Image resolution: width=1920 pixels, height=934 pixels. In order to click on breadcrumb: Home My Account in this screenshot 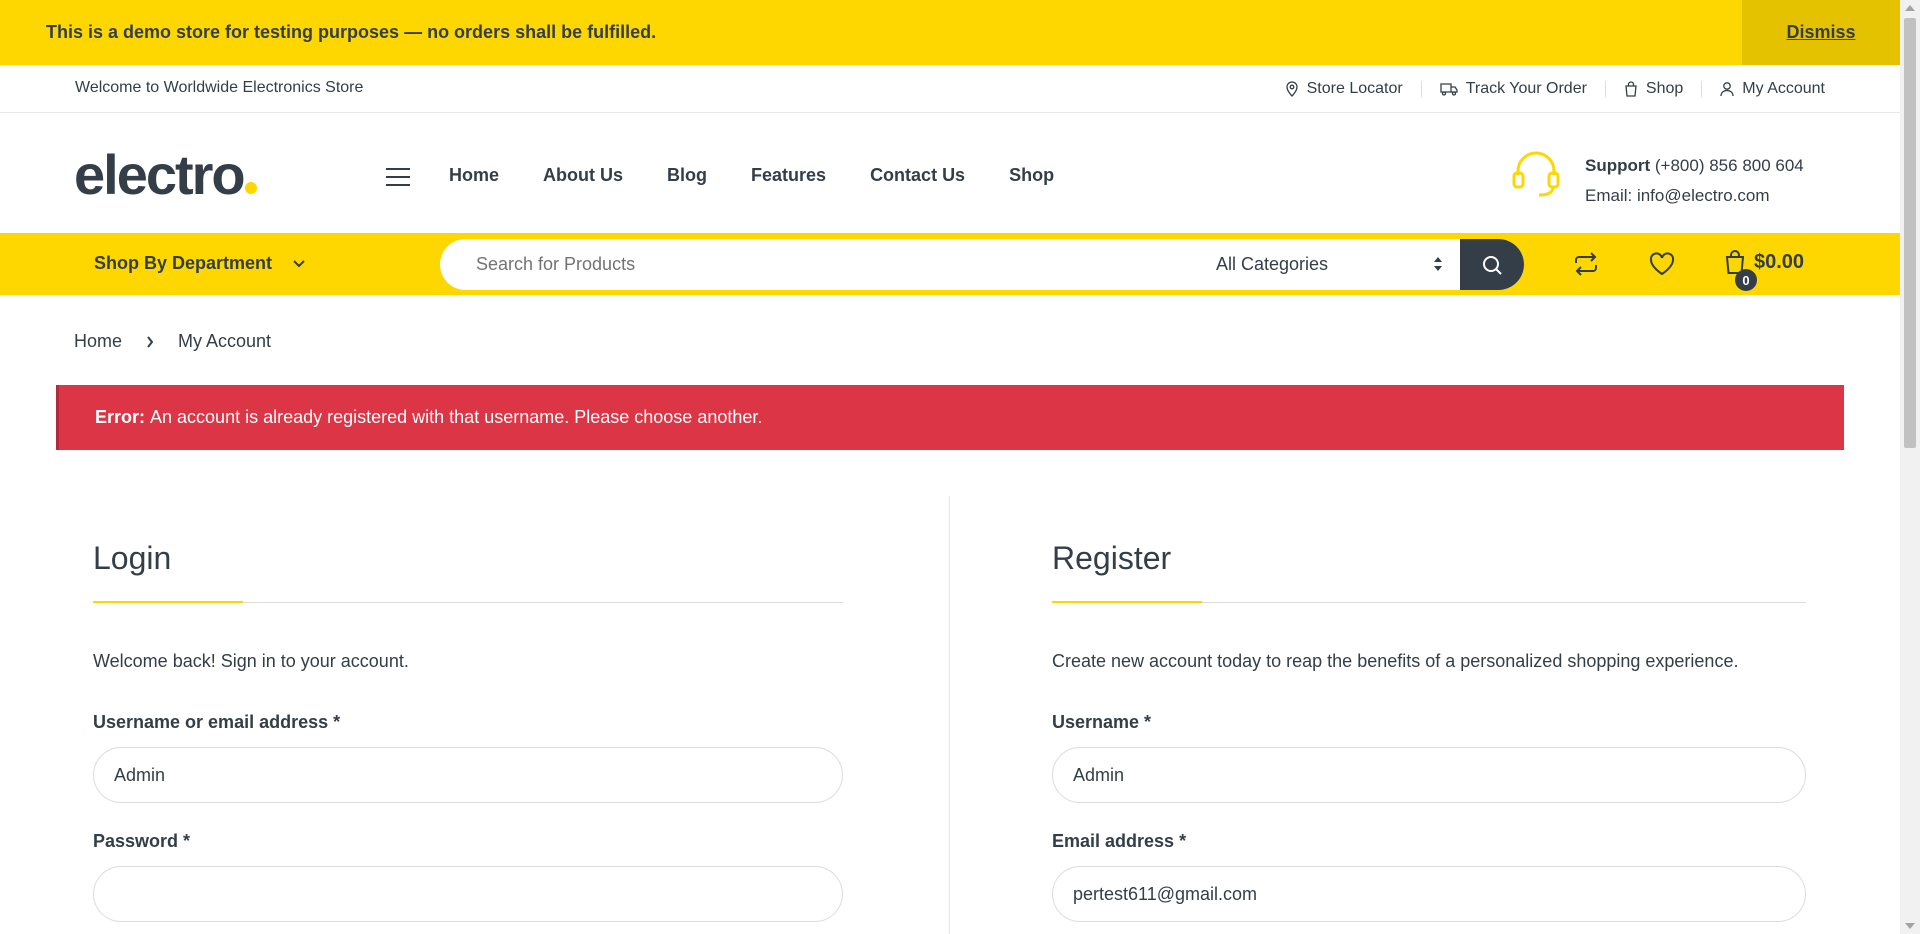, I will do `click(172, 341)`.